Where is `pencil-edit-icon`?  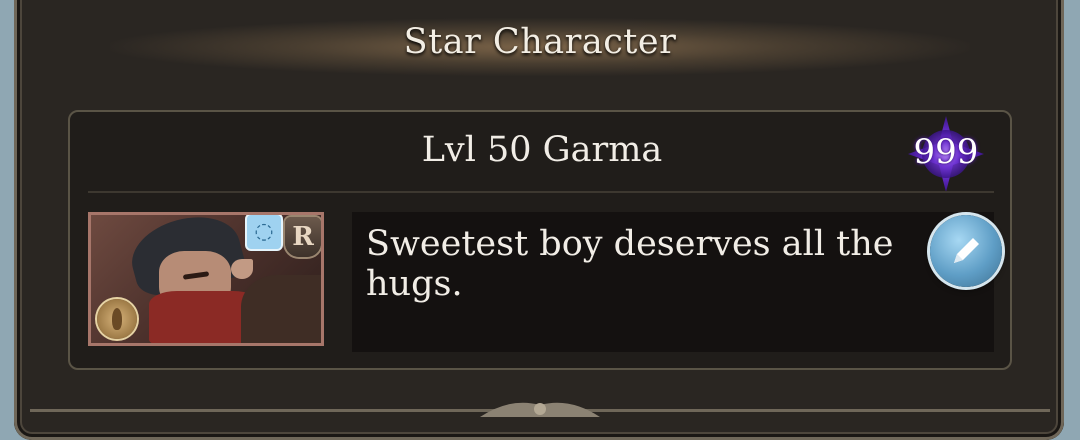
pencil-edit-icon is located at coordinates (966, 250).